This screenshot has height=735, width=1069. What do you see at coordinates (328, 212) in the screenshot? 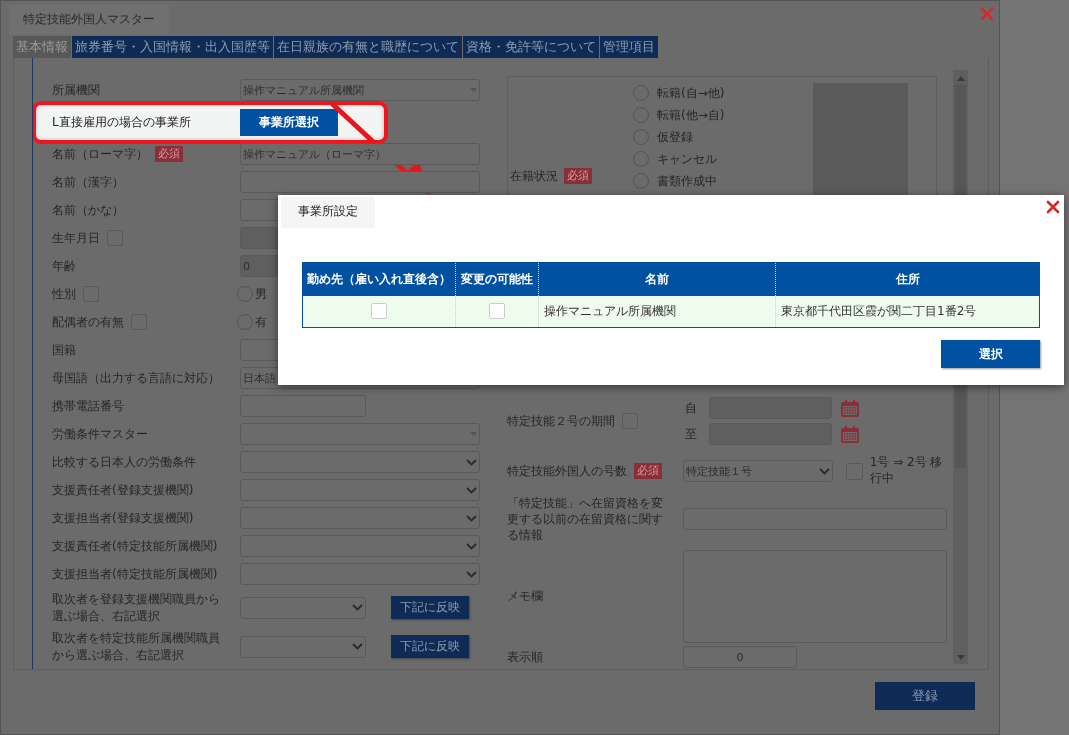
I see `dialog-title: 事業所設定` at bounding box center [328, 212].